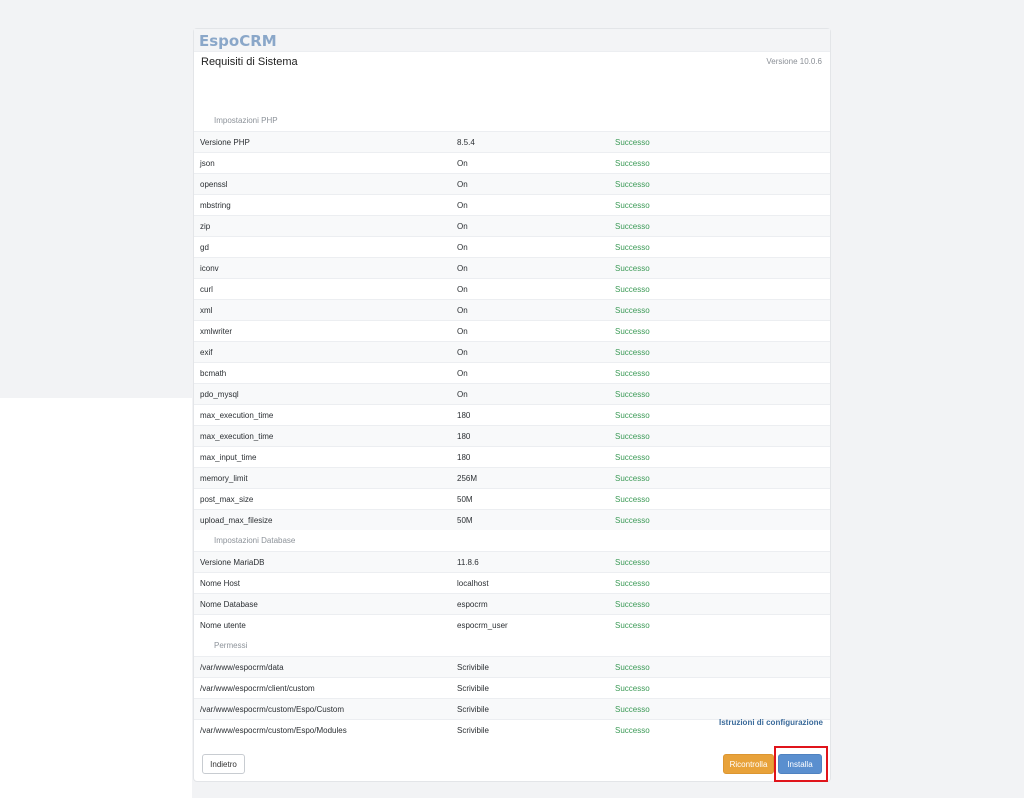 The image size is (1024, 798). I want to click on requirement-name: /var/www/espocrm/data, so click(242, 667).